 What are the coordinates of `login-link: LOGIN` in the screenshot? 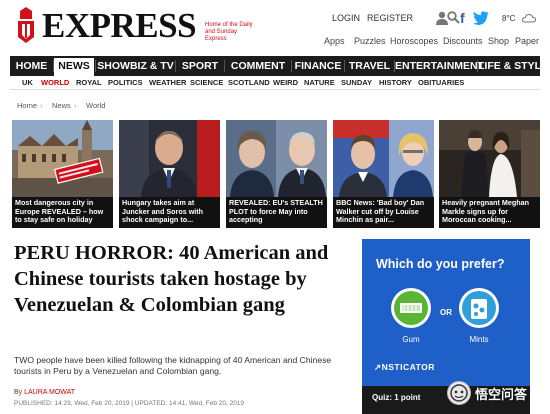 It's located at (346, 18).